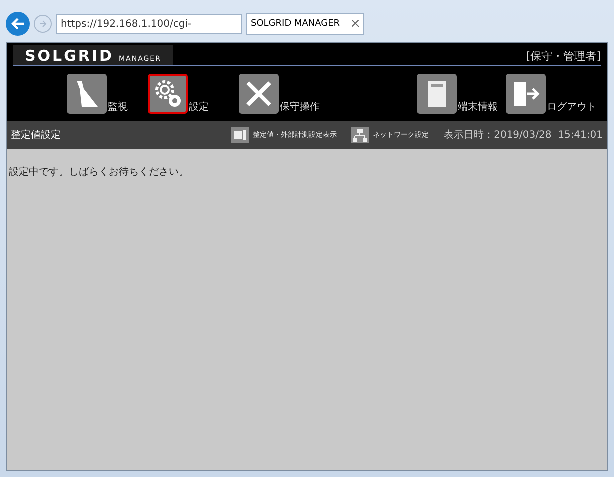 The width and height of the screenshot is (614, 477). What do you see at coordinates (279, 94) in the screenshot?
I see `nav-item: 保守操作` at bounding box center [279, 94].